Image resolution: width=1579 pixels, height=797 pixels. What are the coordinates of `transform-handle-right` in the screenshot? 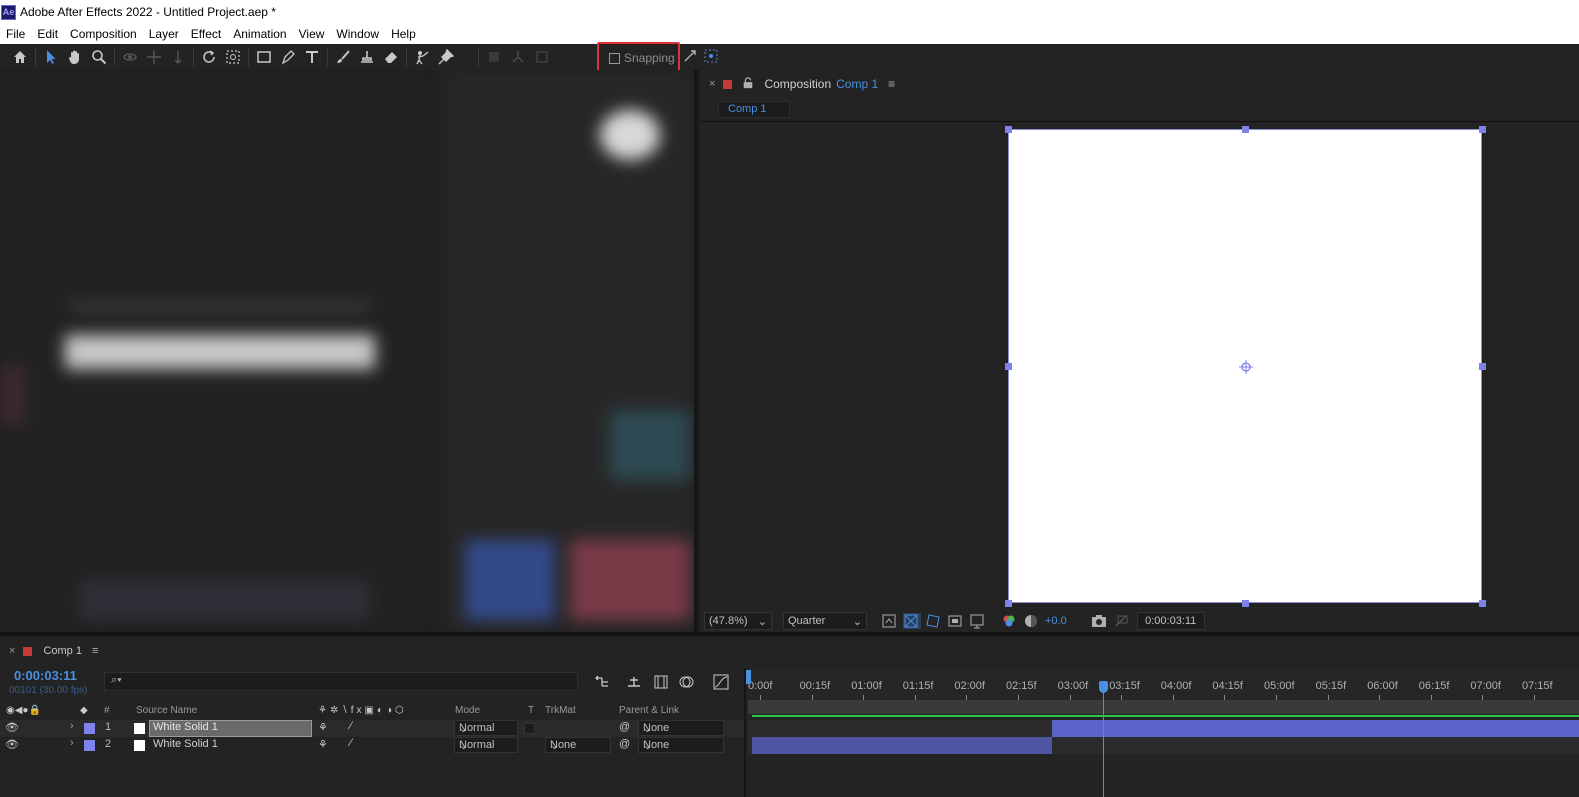 It's located at (1482, 366).